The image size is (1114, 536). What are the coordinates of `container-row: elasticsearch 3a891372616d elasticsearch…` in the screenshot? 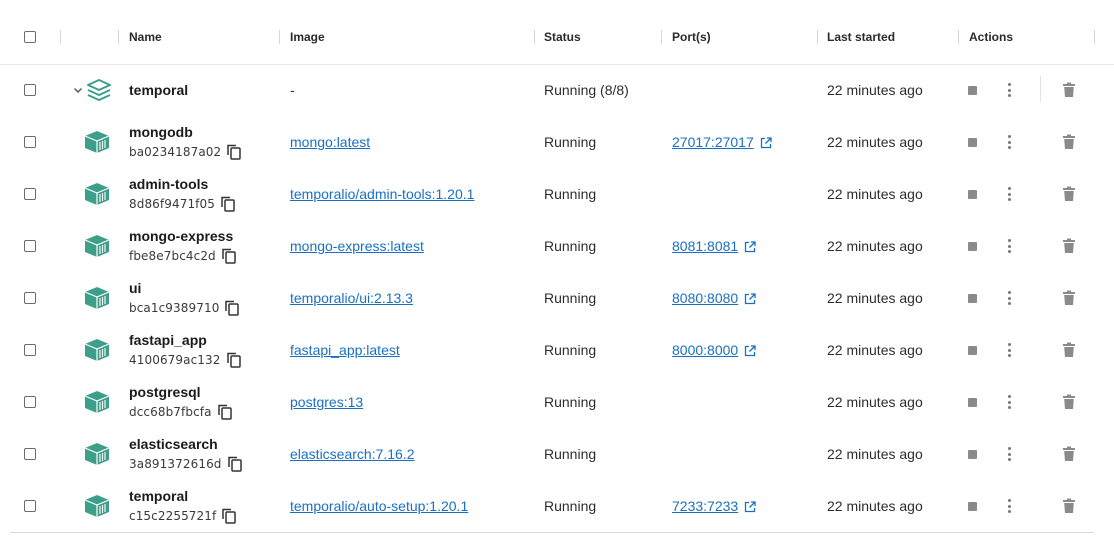 It's located at (557, 454).